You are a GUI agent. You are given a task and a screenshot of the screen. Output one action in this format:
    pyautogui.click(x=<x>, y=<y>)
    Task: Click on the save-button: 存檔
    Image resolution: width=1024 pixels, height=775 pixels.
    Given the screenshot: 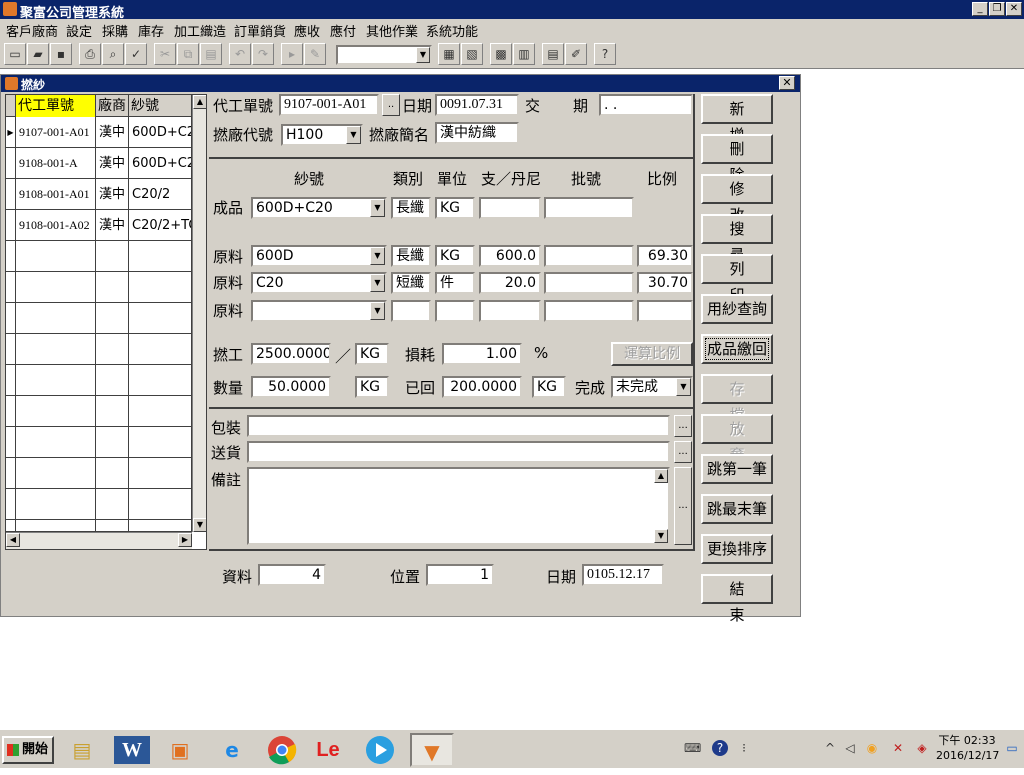 What is the action you would take?
    pyautogui.click(x=737, y=399)
    